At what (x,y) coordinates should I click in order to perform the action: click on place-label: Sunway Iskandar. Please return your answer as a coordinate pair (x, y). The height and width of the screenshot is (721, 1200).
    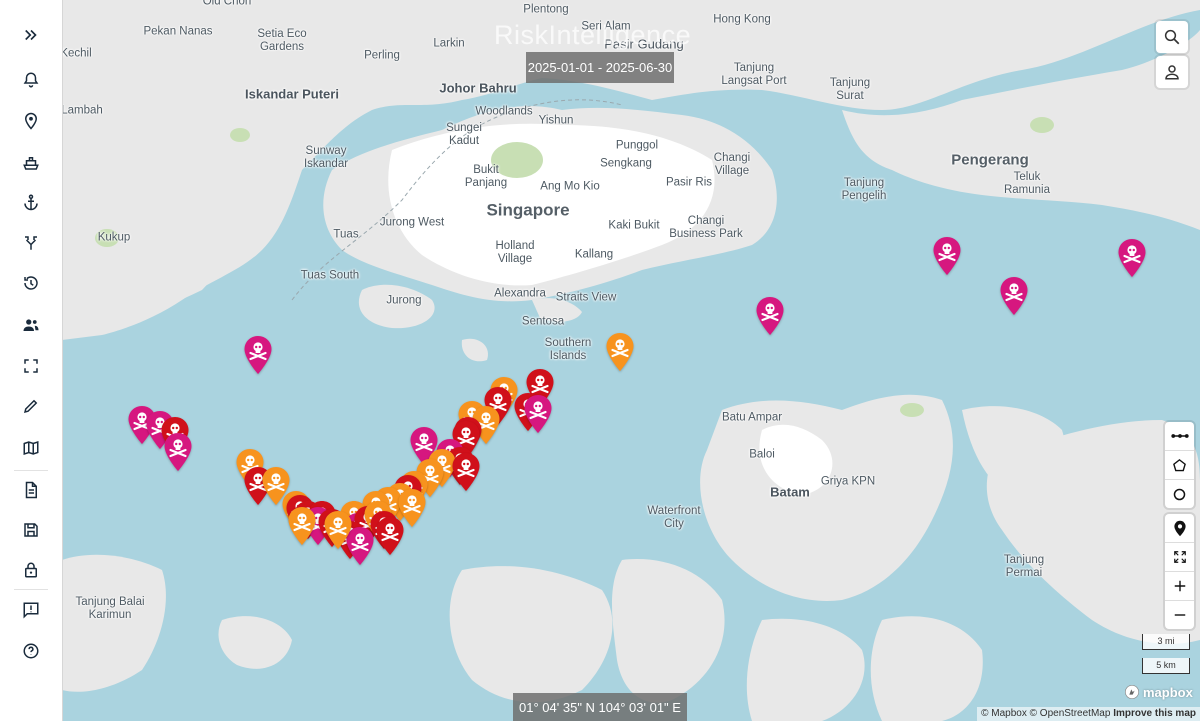
    Looking at the image, I should click on (326, 157).